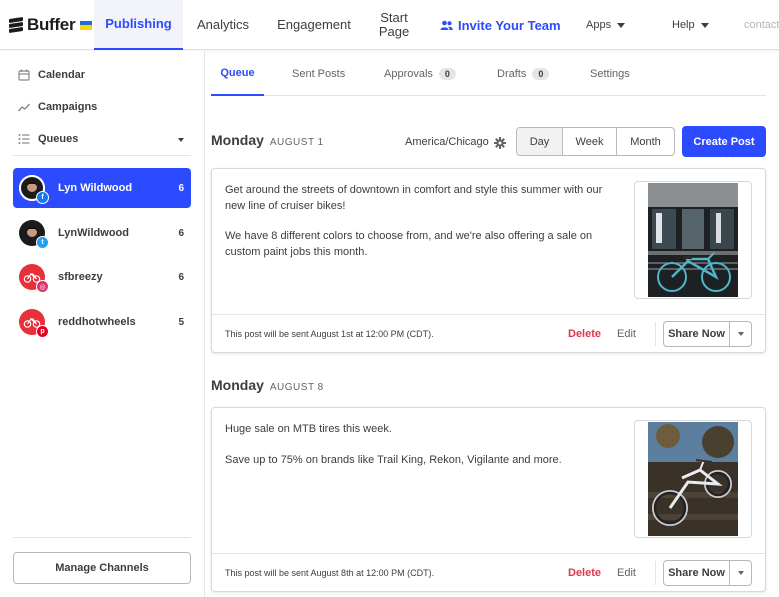 The width and height of the screenshot is (779, 597). I want to click on contact-link: contact, so click(761, 25).